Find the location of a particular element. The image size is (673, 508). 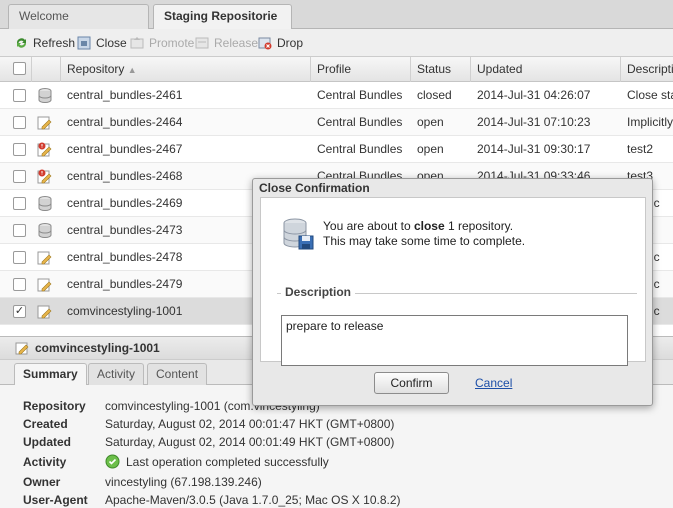

icon-column-header is located at coordinates (46, 69).